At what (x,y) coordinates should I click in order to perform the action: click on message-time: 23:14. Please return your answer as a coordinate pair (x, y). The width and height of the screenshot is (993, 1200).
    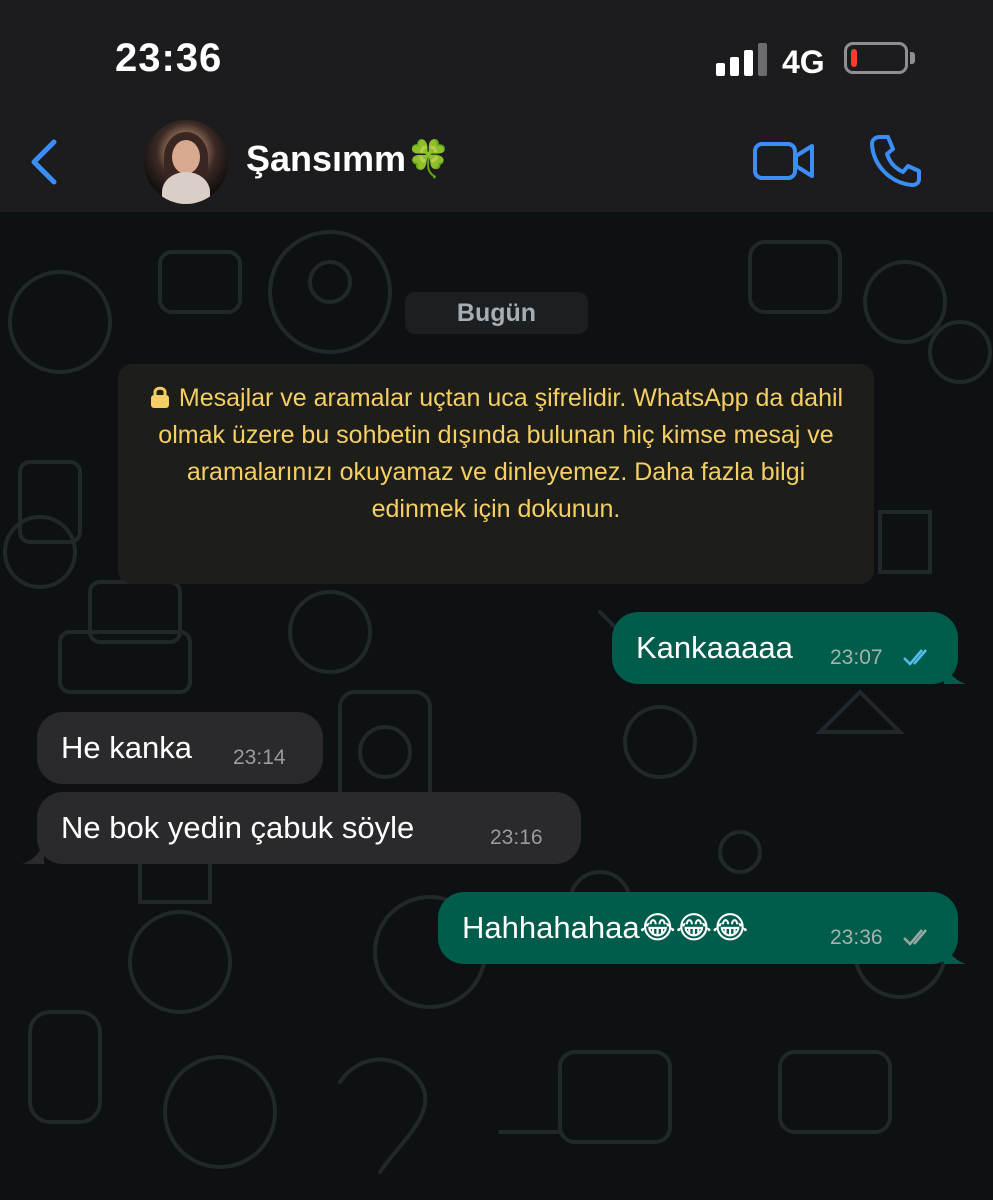
    Looking at the image, I should click on (259, 757).